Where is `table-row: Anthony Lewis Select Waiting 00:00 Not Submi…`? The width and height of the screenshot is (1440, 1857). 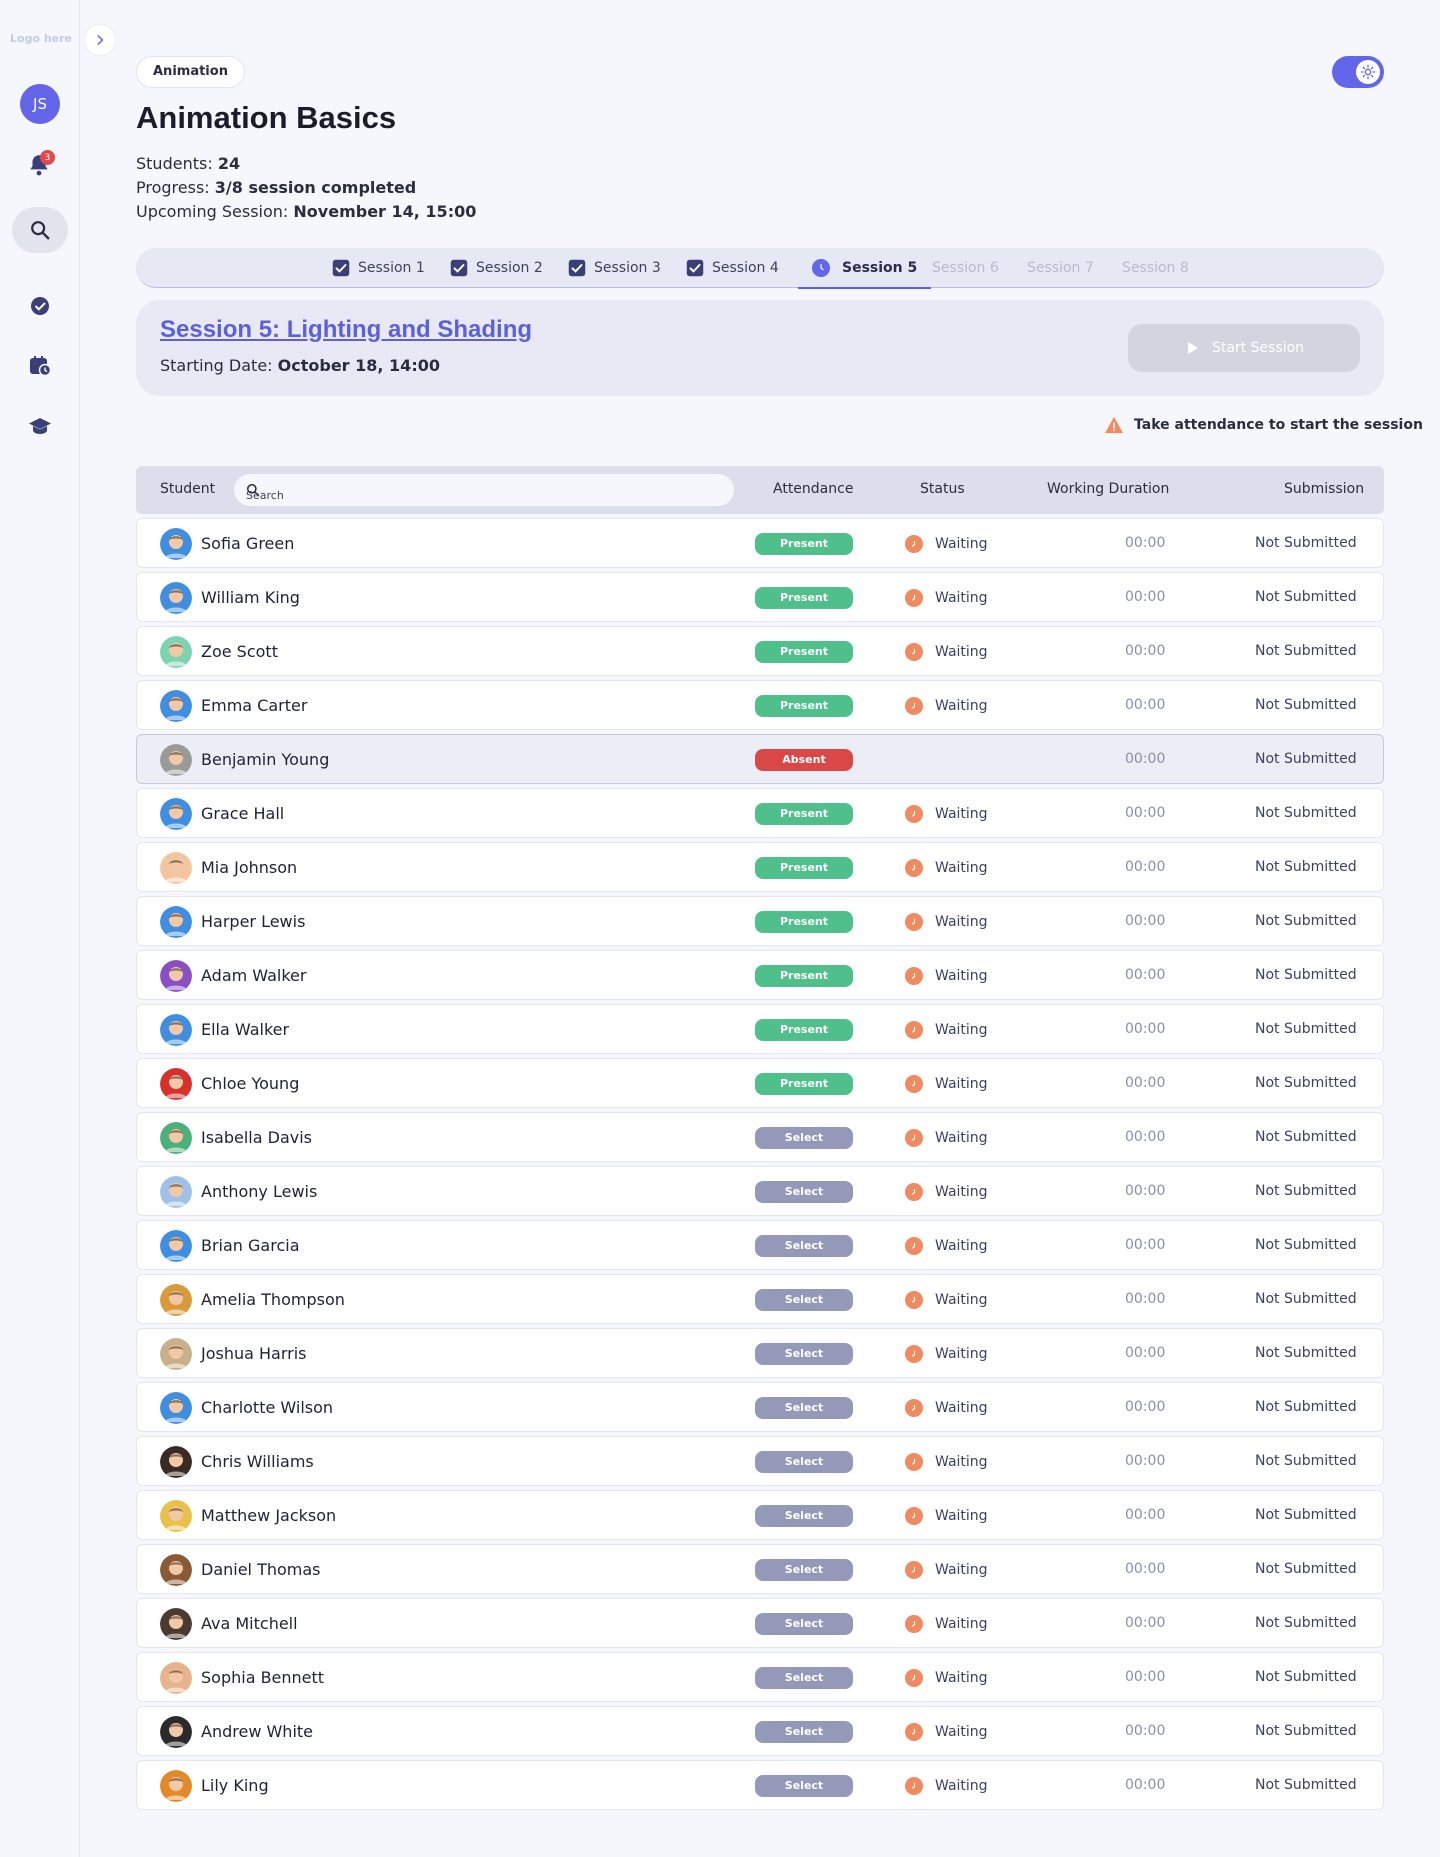 table-row: Anthony Lewis Select Waiting 00:00 Not Submi… is located at coordinates (760, 1191).